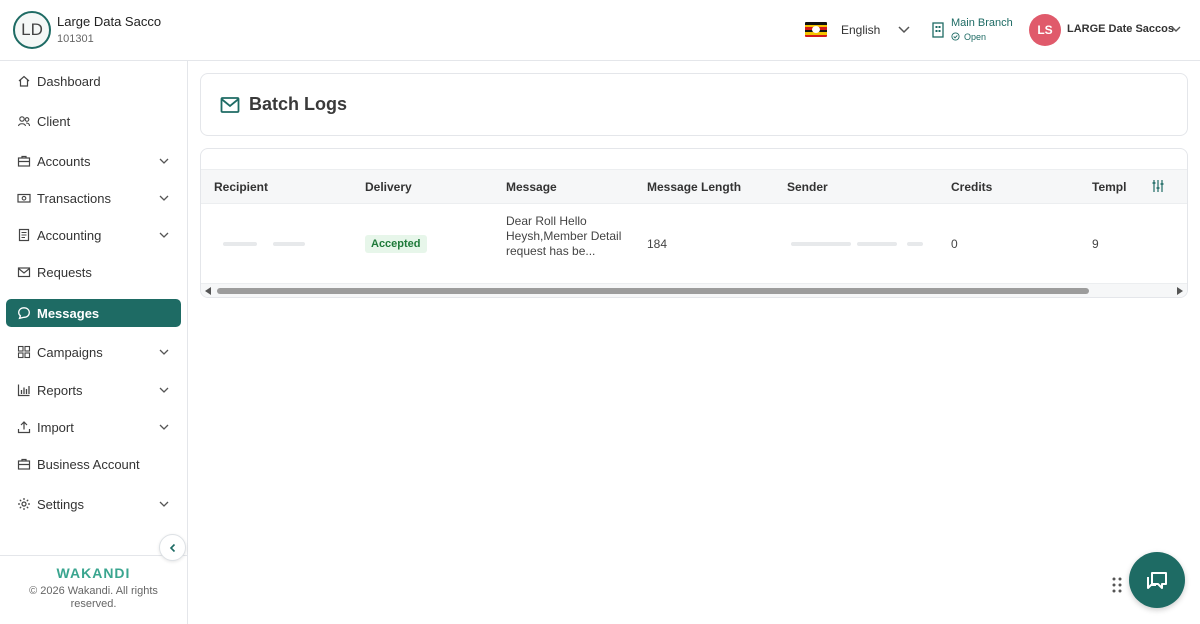  Describe the element at coordinates (68, 313) in the screenshot. I see `sidebar-item-label: Messages` at that location.